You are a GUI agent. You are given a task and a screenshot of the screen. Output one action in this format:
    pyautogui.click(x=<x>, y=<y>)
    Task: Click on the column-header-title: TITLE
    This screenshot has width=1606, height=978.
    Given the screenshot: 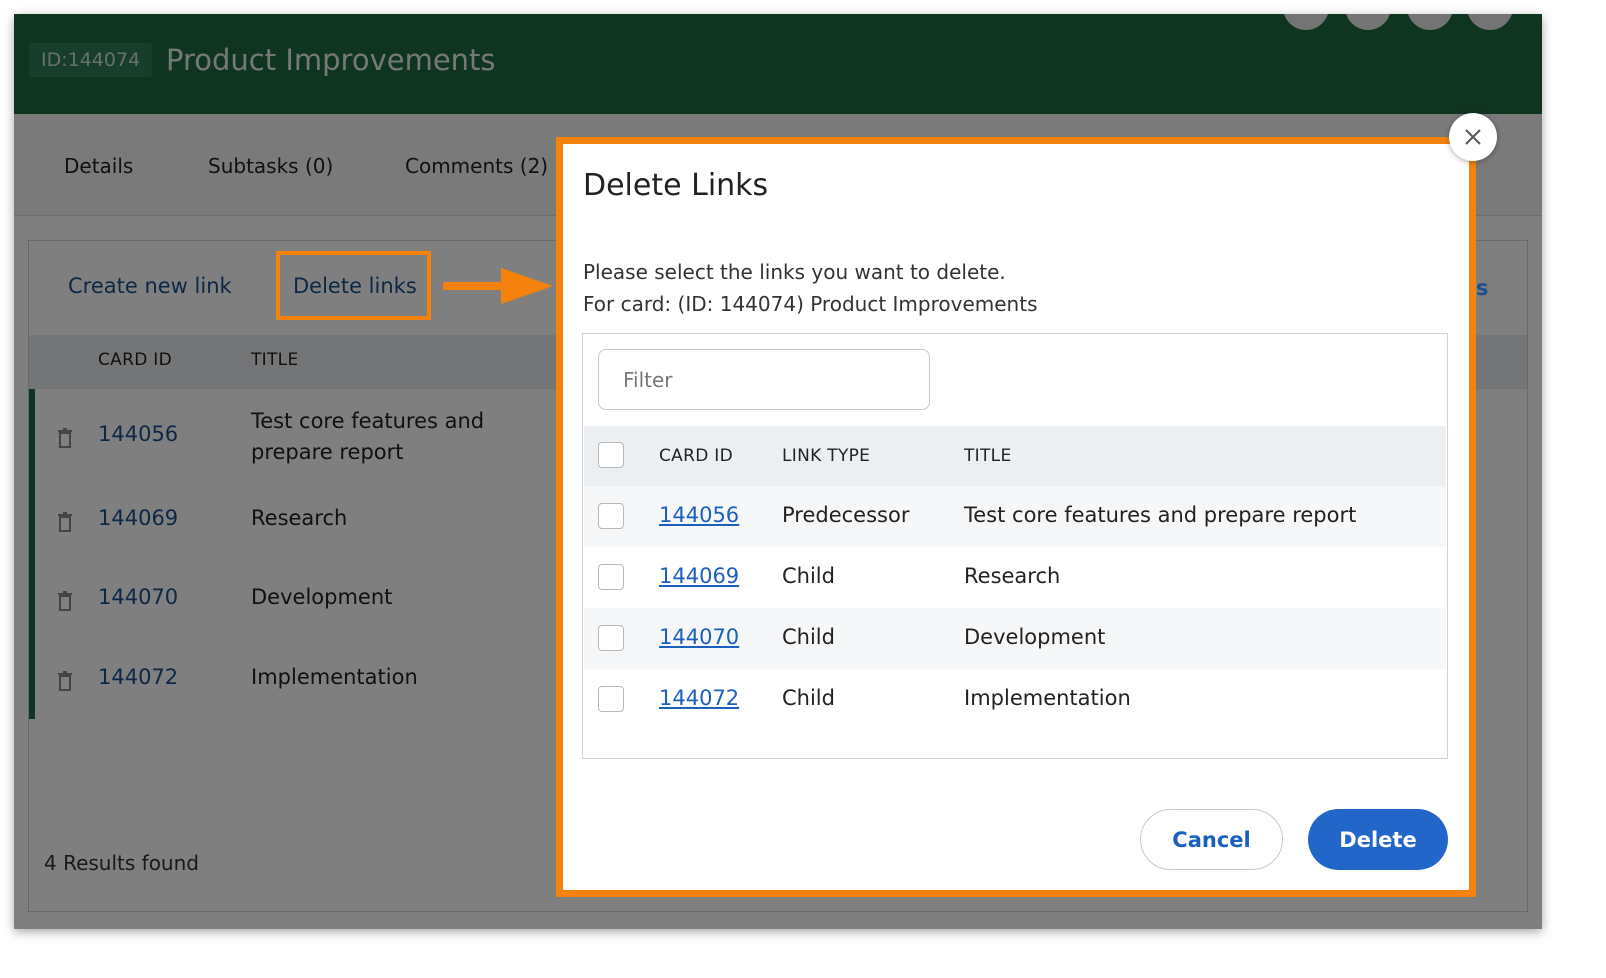 What is the action you would take?
    pyautogui.click(x=988, y=456)
    